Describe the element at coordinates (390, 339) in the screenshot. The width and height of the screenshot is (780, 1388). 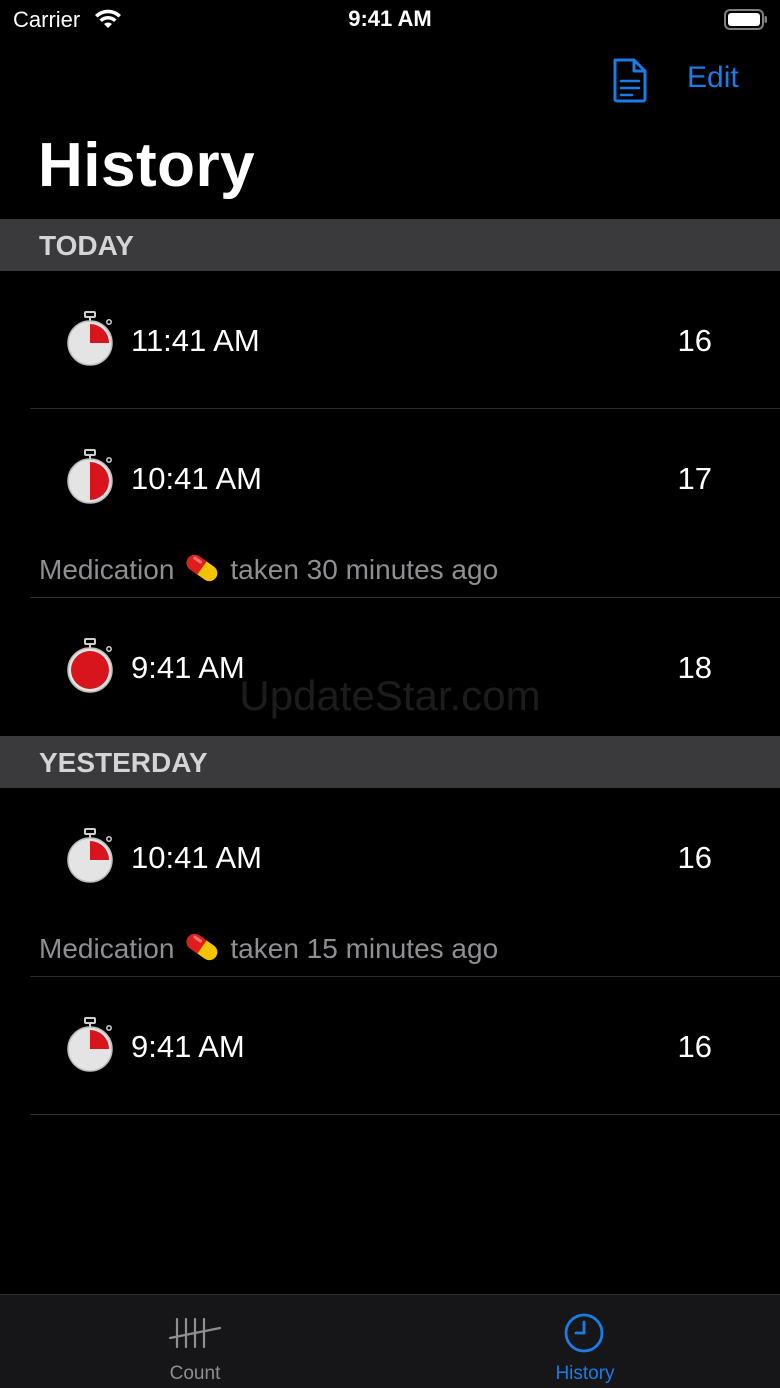
I see `history-row: 11:41 AM 16` at that location.